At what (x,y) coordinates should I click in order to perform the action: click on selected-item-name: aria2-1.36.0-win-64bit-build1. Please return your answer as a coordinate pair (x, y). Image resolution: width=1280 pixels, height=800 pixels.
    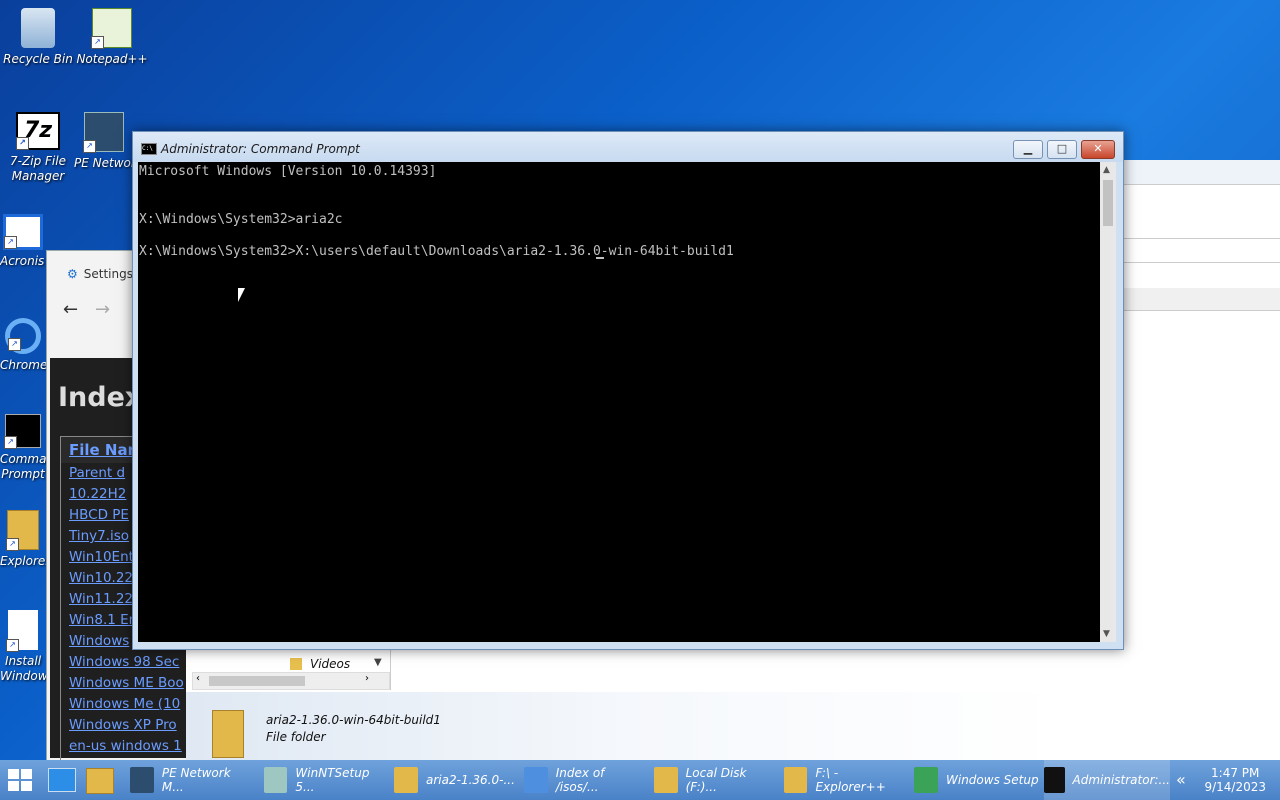
    Looking at the image, I should click on (353, 720).